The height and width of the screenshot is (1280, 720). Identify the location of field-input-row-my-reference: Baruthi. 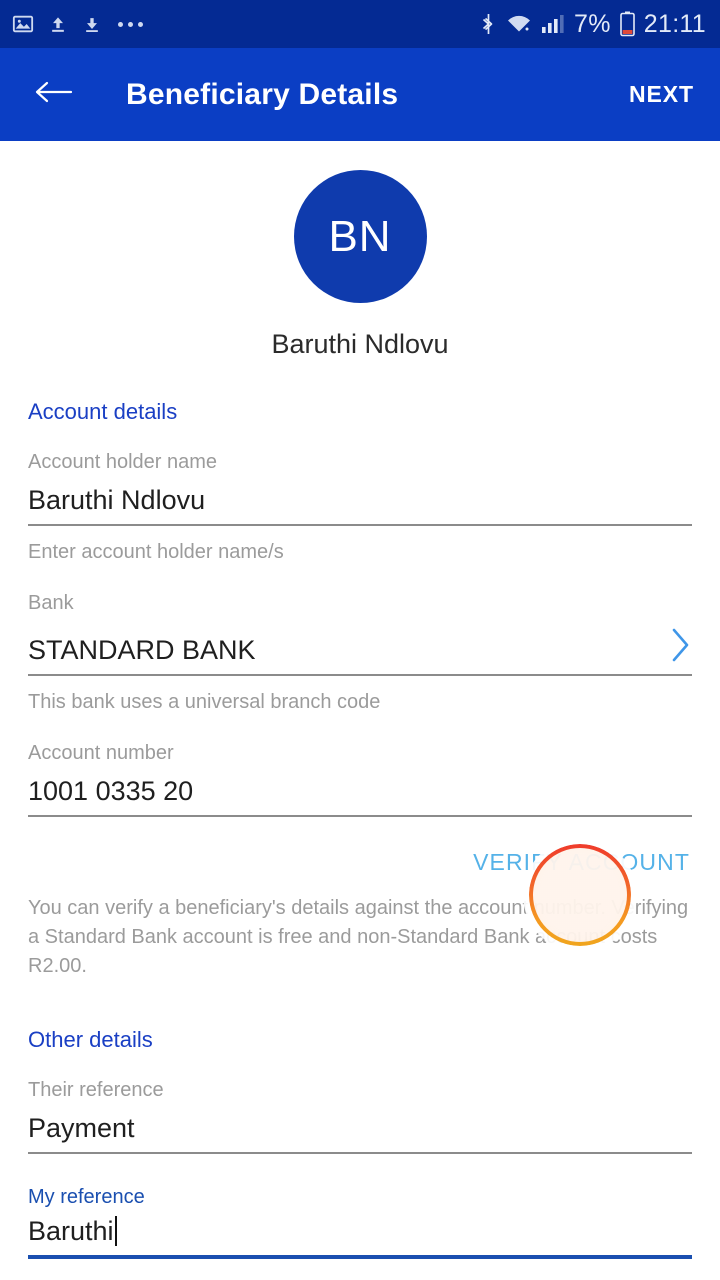
(360, 1238).